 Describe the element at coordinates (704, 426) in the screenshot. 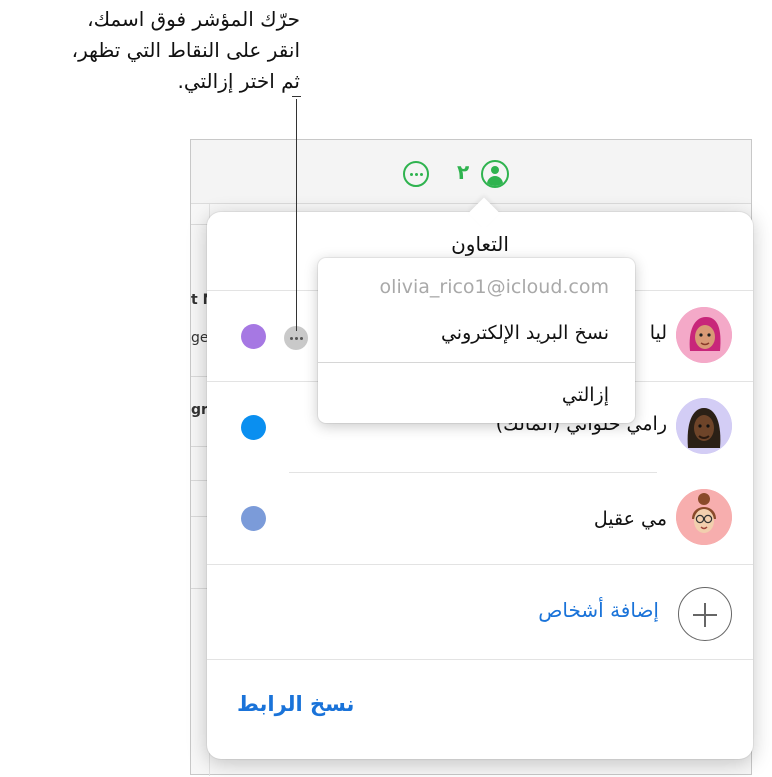

I see `memoji-dreadlocks-avatar` at that location.